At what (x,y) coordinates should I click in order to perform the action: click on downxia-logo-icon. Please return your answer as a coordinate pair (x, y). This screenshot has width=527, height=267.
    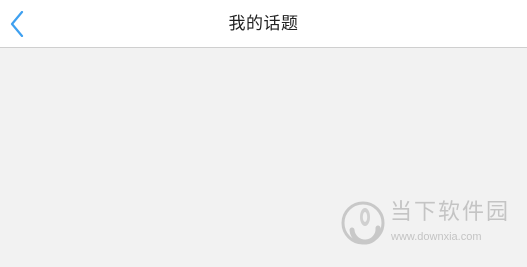
    Looking at the image, I should click on (363, 223).